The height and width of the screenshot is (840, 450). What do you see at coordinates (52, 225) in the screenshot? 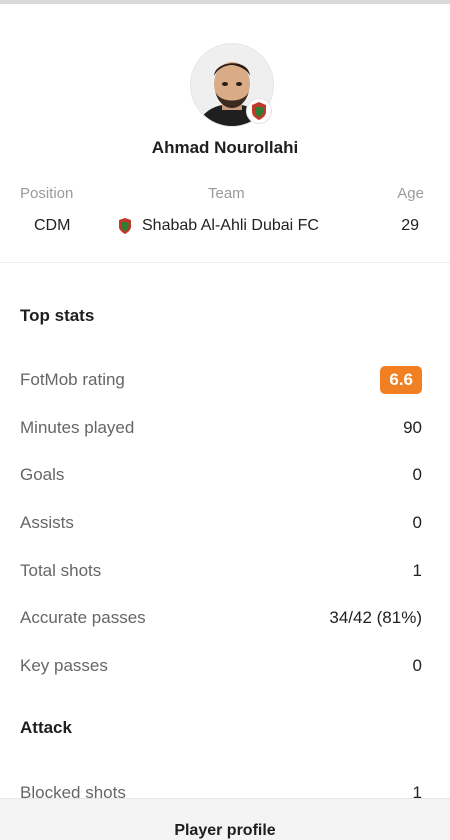
I see `position-value: CDM` at bounding box center [52, 225].